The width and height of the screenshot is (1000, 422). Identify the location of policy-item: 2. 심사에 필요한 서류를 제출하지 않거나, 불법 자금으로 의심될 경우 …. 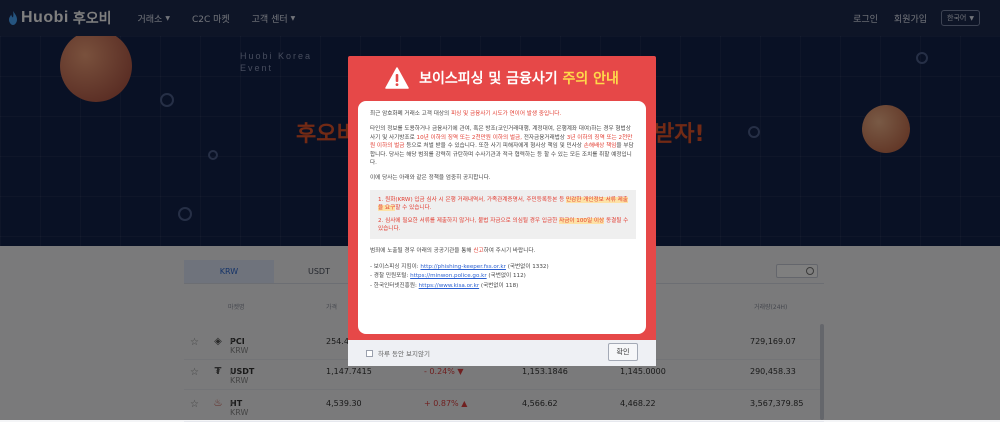
(503, 225).